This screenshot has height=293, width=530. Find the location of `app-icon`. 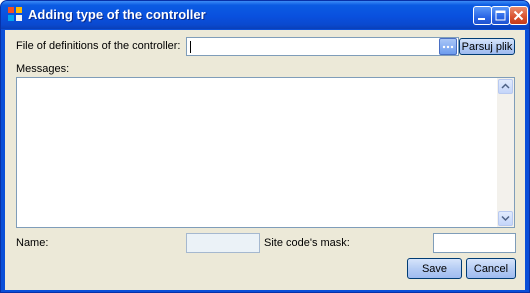

app-icon is located at coordinates (15, 14).